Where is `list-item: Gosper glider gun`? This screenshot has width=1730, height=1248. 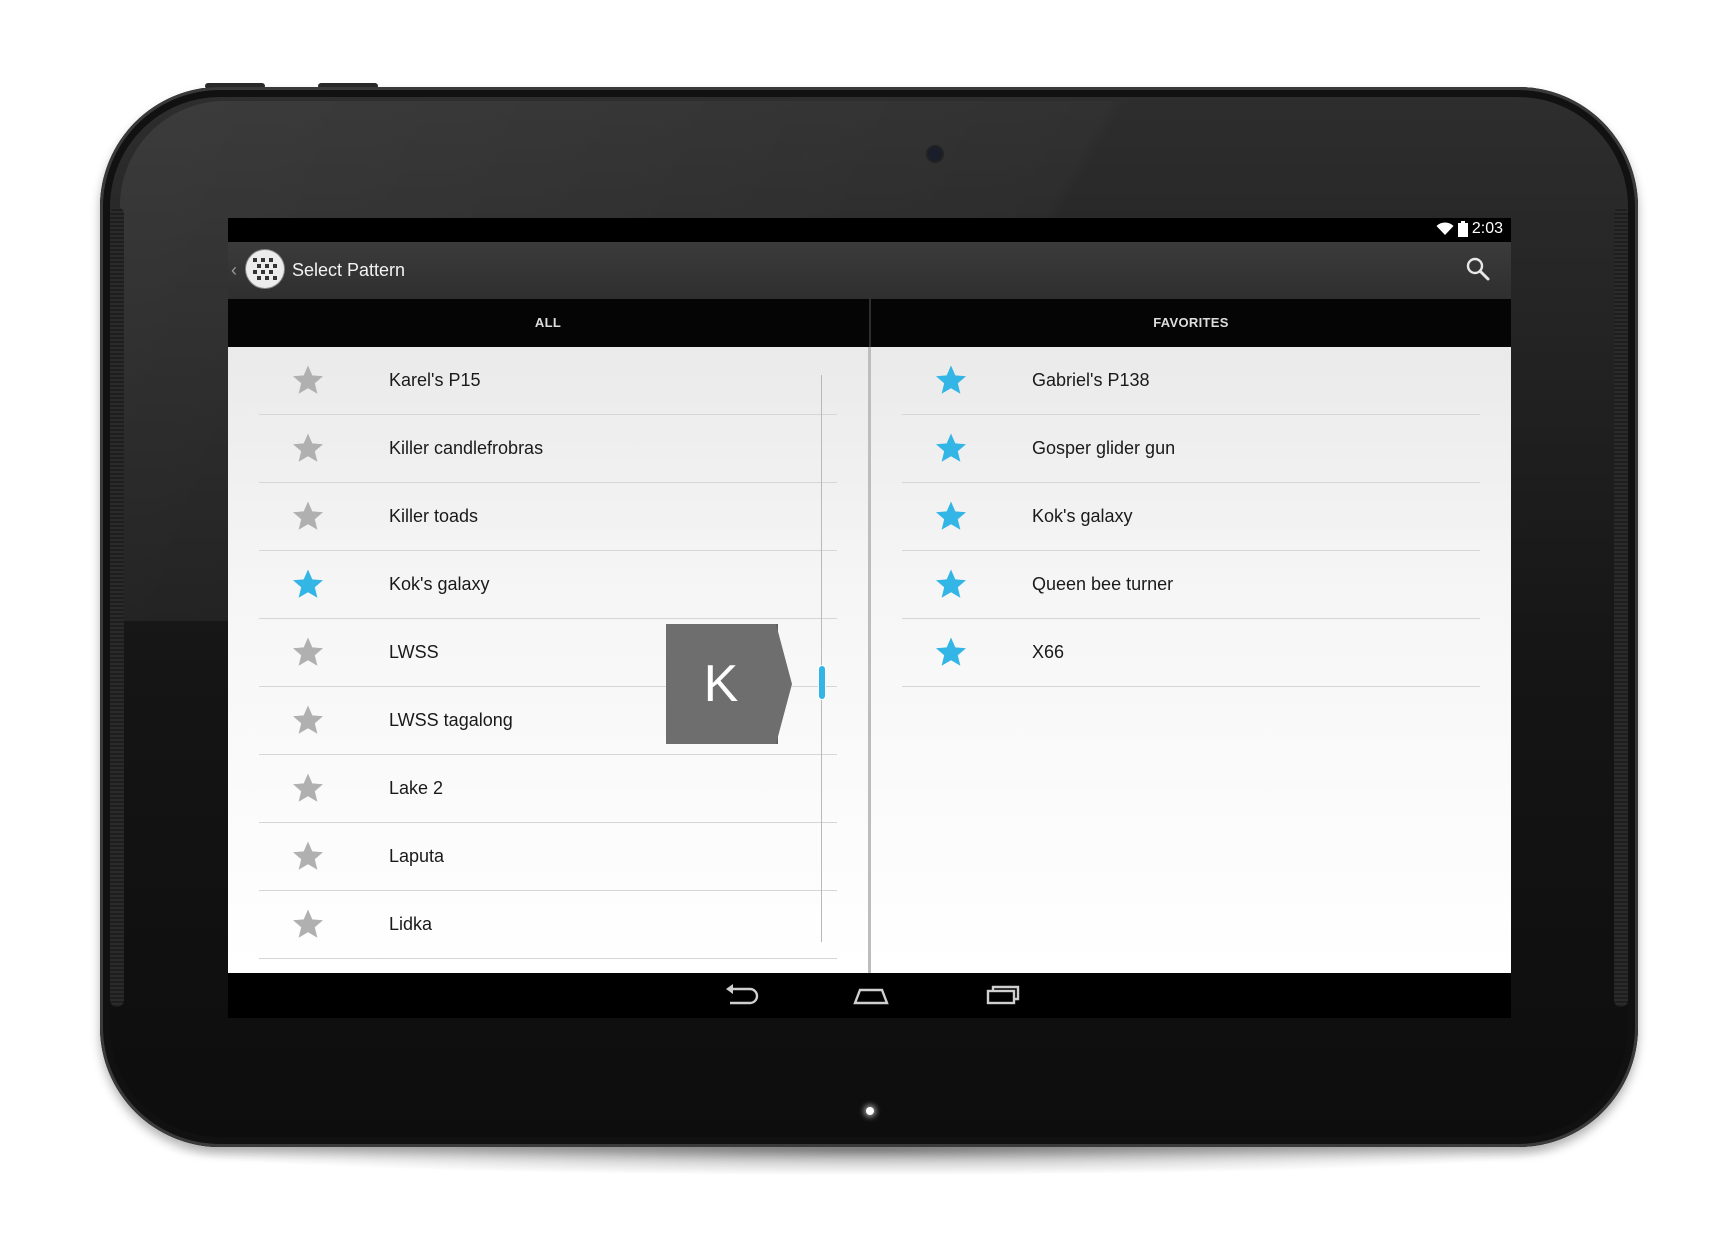 list-item: Gosper glider gun is located at coordinates (1191, 449).